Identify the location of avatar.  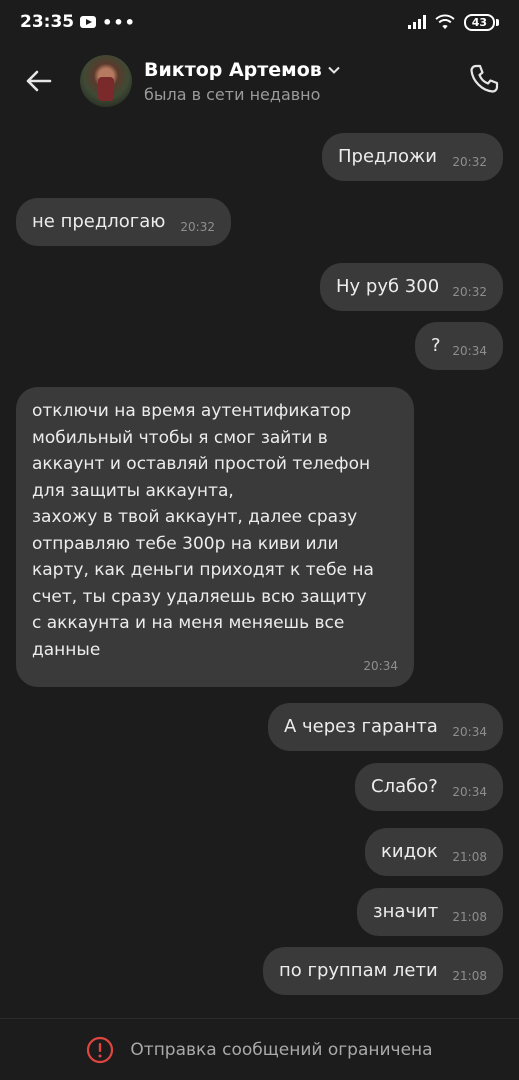
(106, 81).